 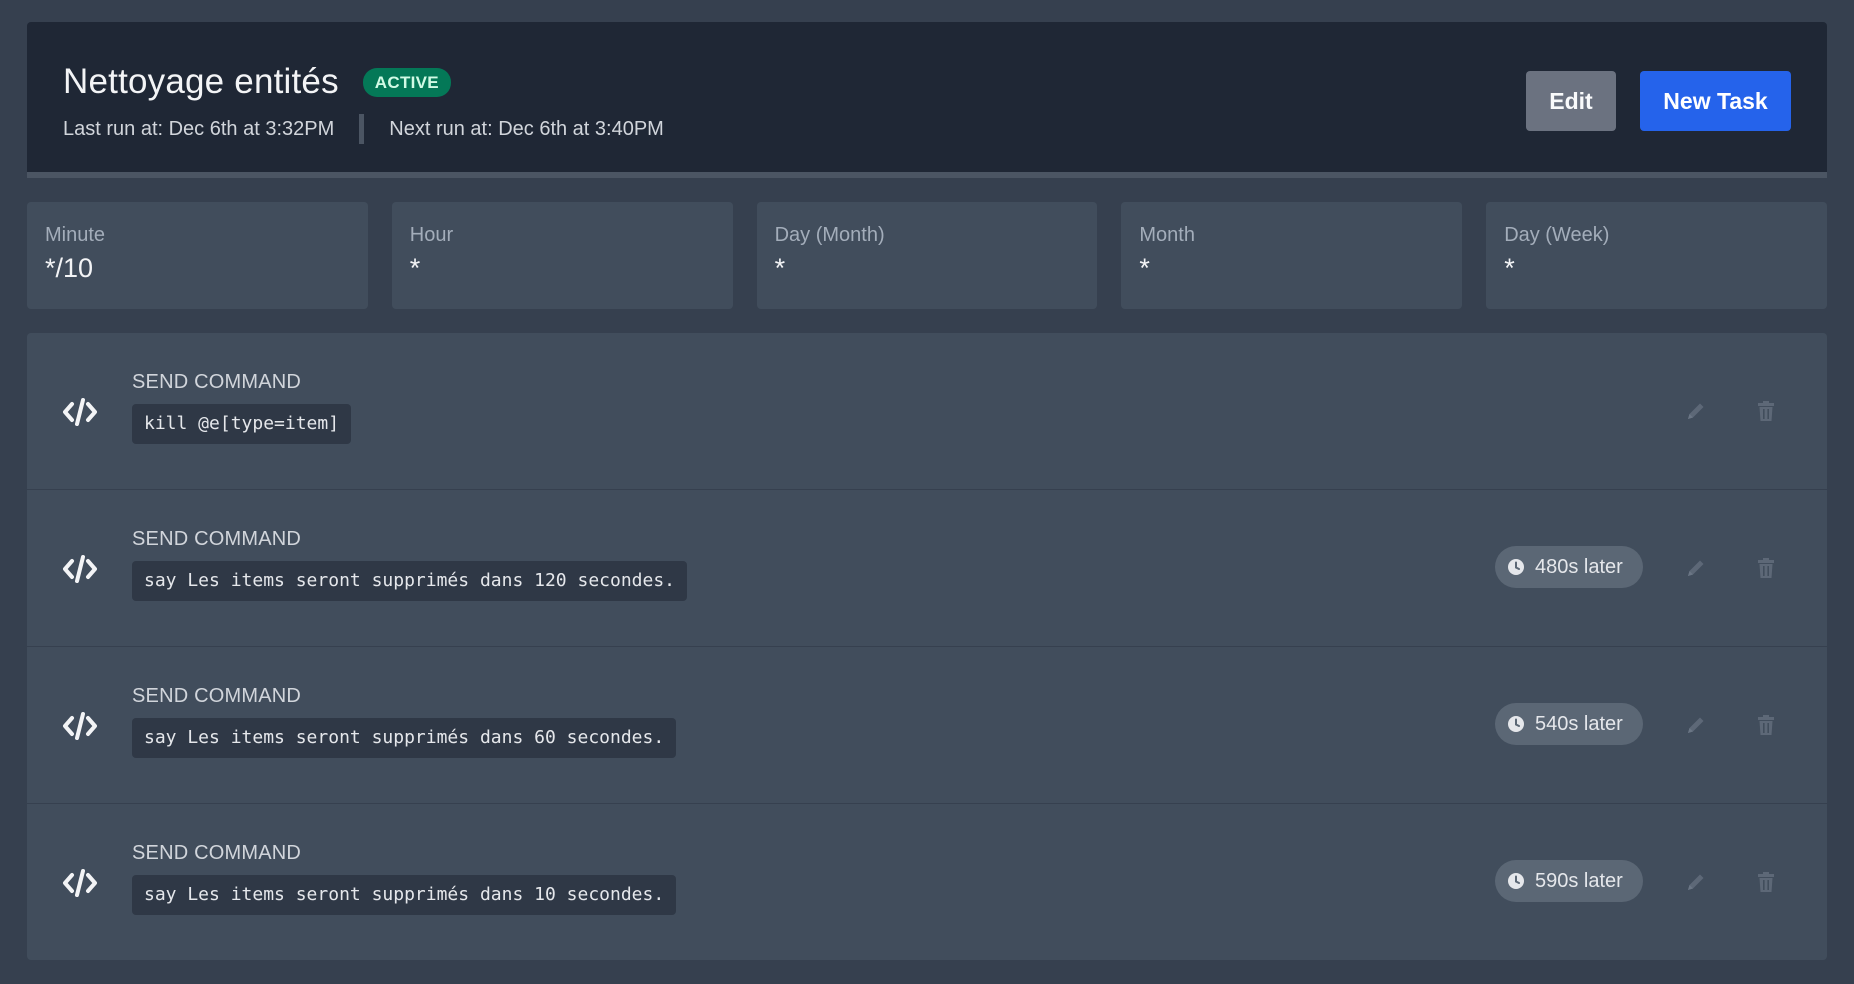 What do you see at coordinates (201, 81) in the screenshot?
I see `page-title: Nettoyage entités` at bounding box center [201, 81].